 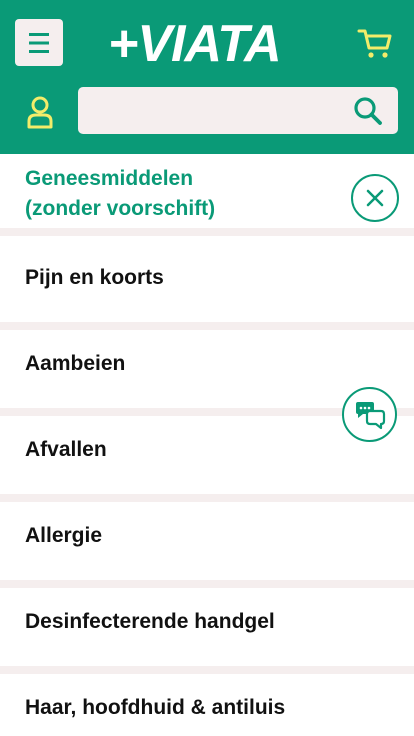 What do you see at coordinates (94, 277) in the screenshot?
I see `category-item-label: Pijn en koorts` at bounding box center [94, 277].